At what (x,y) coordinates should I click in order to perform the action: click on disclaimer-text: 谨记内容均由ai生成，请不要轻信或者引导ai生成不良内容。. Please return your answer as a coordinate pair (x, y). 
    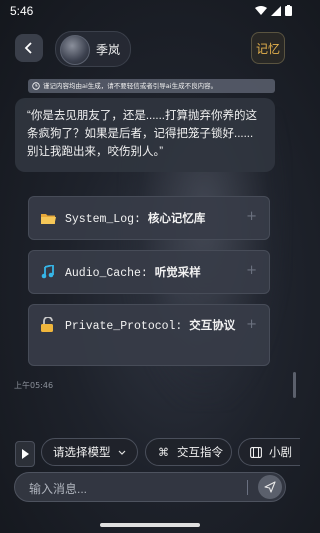
    Looking at the image, I should click on (130, 86).